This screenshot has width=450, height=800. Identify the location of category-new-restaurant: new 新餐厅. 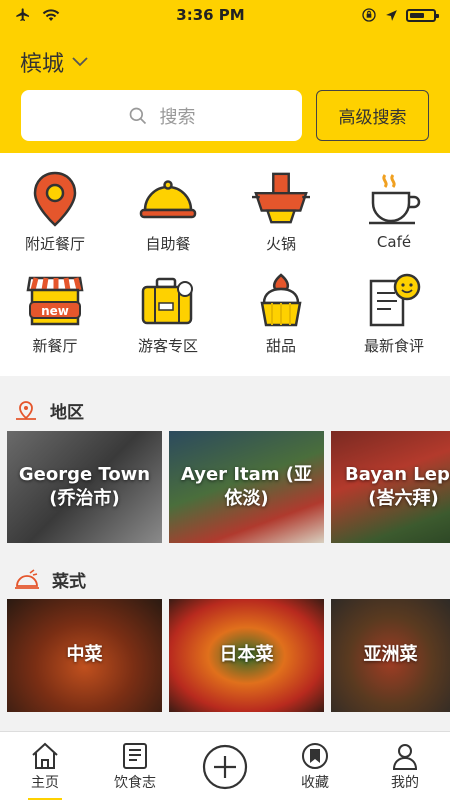
(55, 318).